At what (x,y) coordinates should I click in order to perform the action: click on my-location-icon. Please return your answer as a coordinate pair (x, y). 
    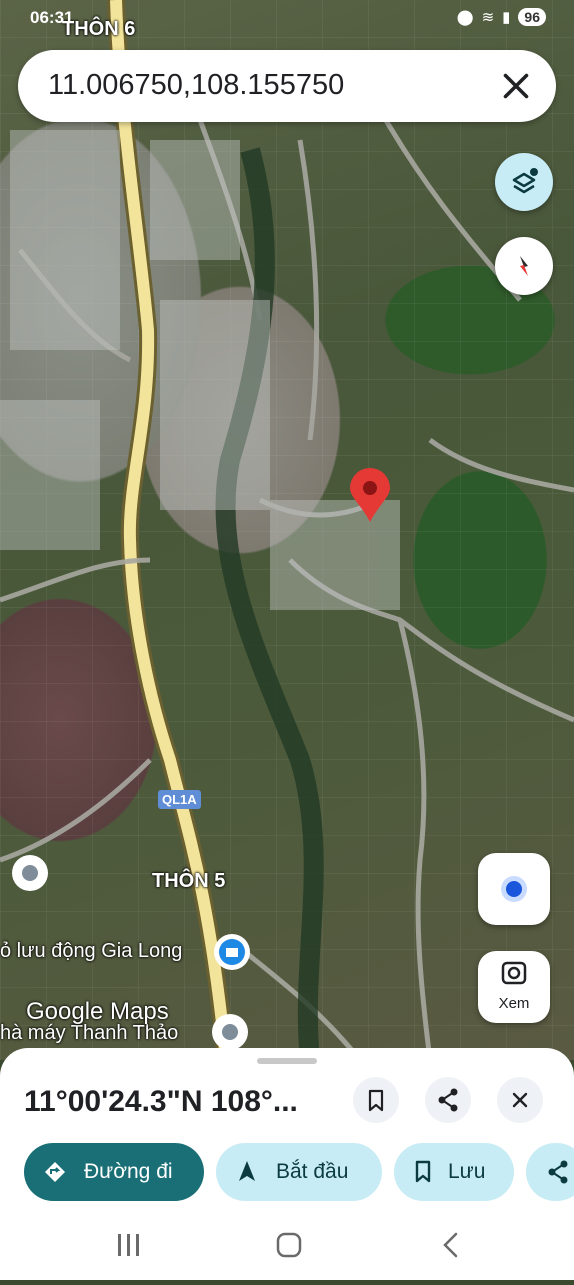
    Looking at the image, I should click on (514, 889).